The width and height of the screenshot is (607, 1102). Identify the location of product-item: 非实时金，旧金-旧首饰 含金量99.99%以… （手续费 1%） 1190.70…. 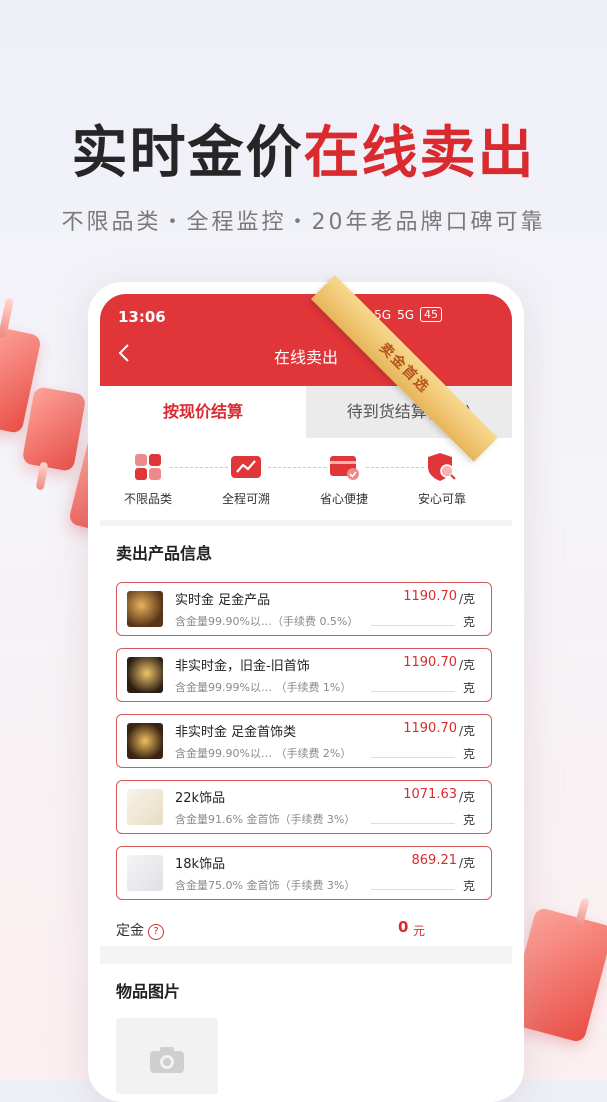
(304, 675).